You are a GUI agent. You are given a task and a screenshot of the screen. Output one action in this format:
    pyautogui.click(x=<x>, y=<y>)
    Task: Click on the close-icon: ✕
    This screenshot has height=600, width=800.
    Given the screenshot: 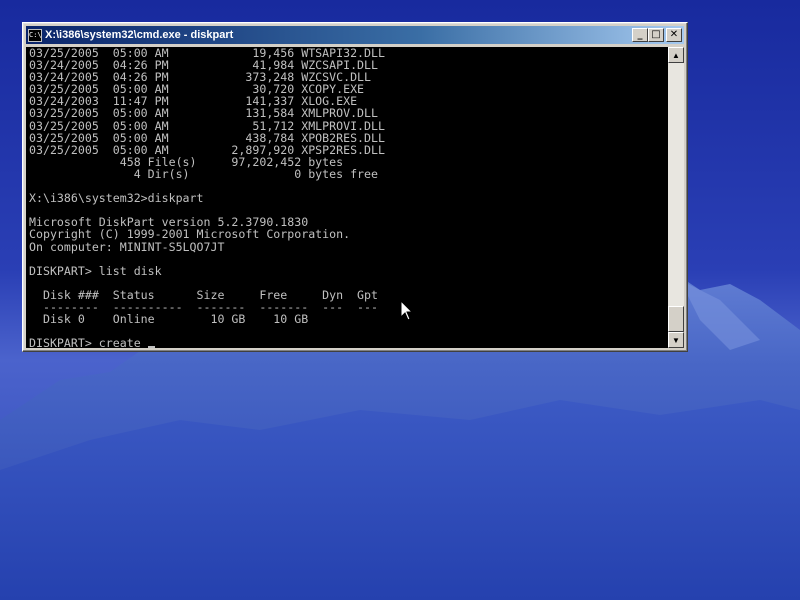 What is the action you would take?
    pyautogui.click(x=674, y=34)
    